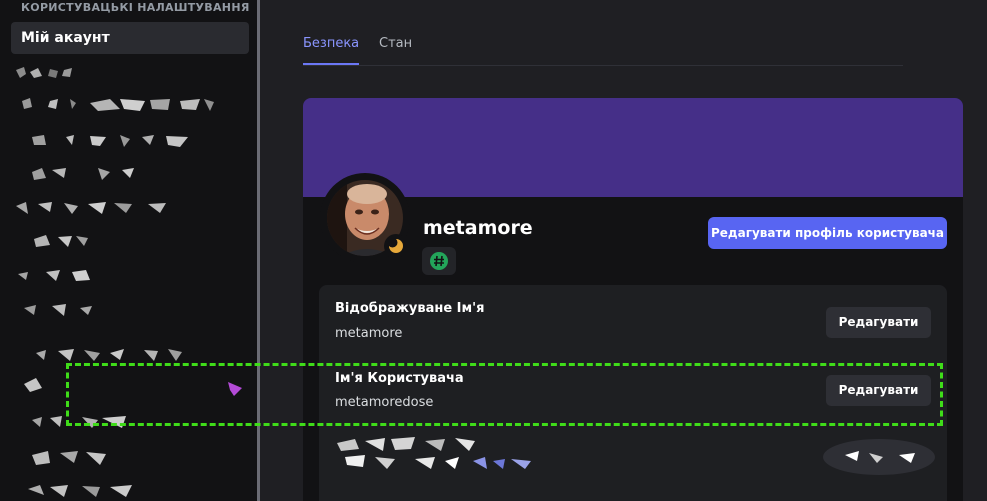  I want to click on profile-username: metamore, so click(478, 228).